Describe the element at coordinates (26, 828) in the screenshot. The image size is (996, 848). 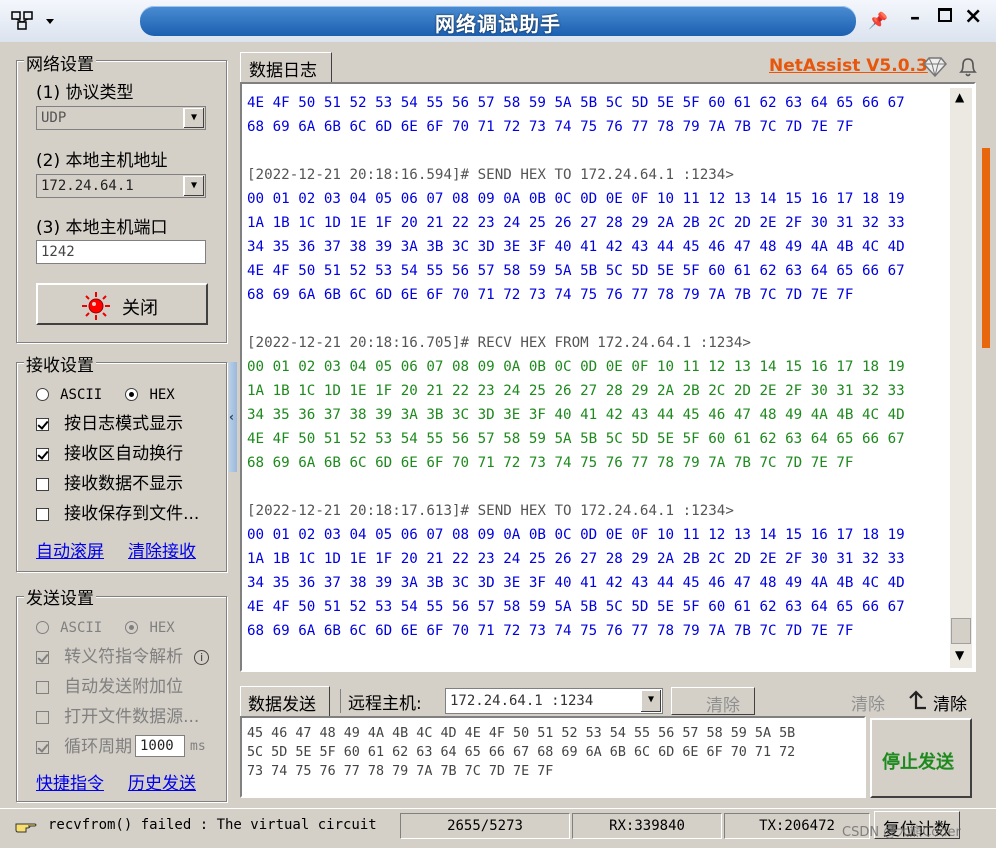
I see `pointing-hand-icon` at that location.